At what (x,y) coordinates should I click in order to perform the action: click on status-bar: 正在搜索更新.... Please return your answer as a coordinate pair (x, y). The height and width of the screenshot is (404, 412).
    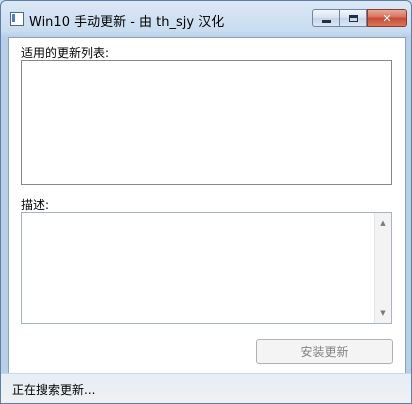
    Looking at the image, I should click on (206, 388).